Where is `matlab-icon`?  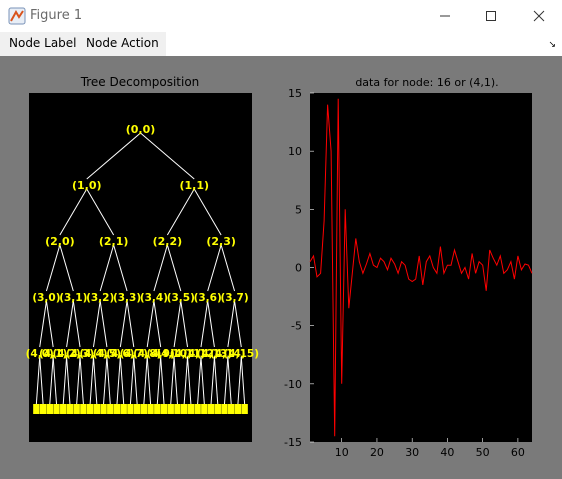
matlab-icon is located at coordinates (17, 16).